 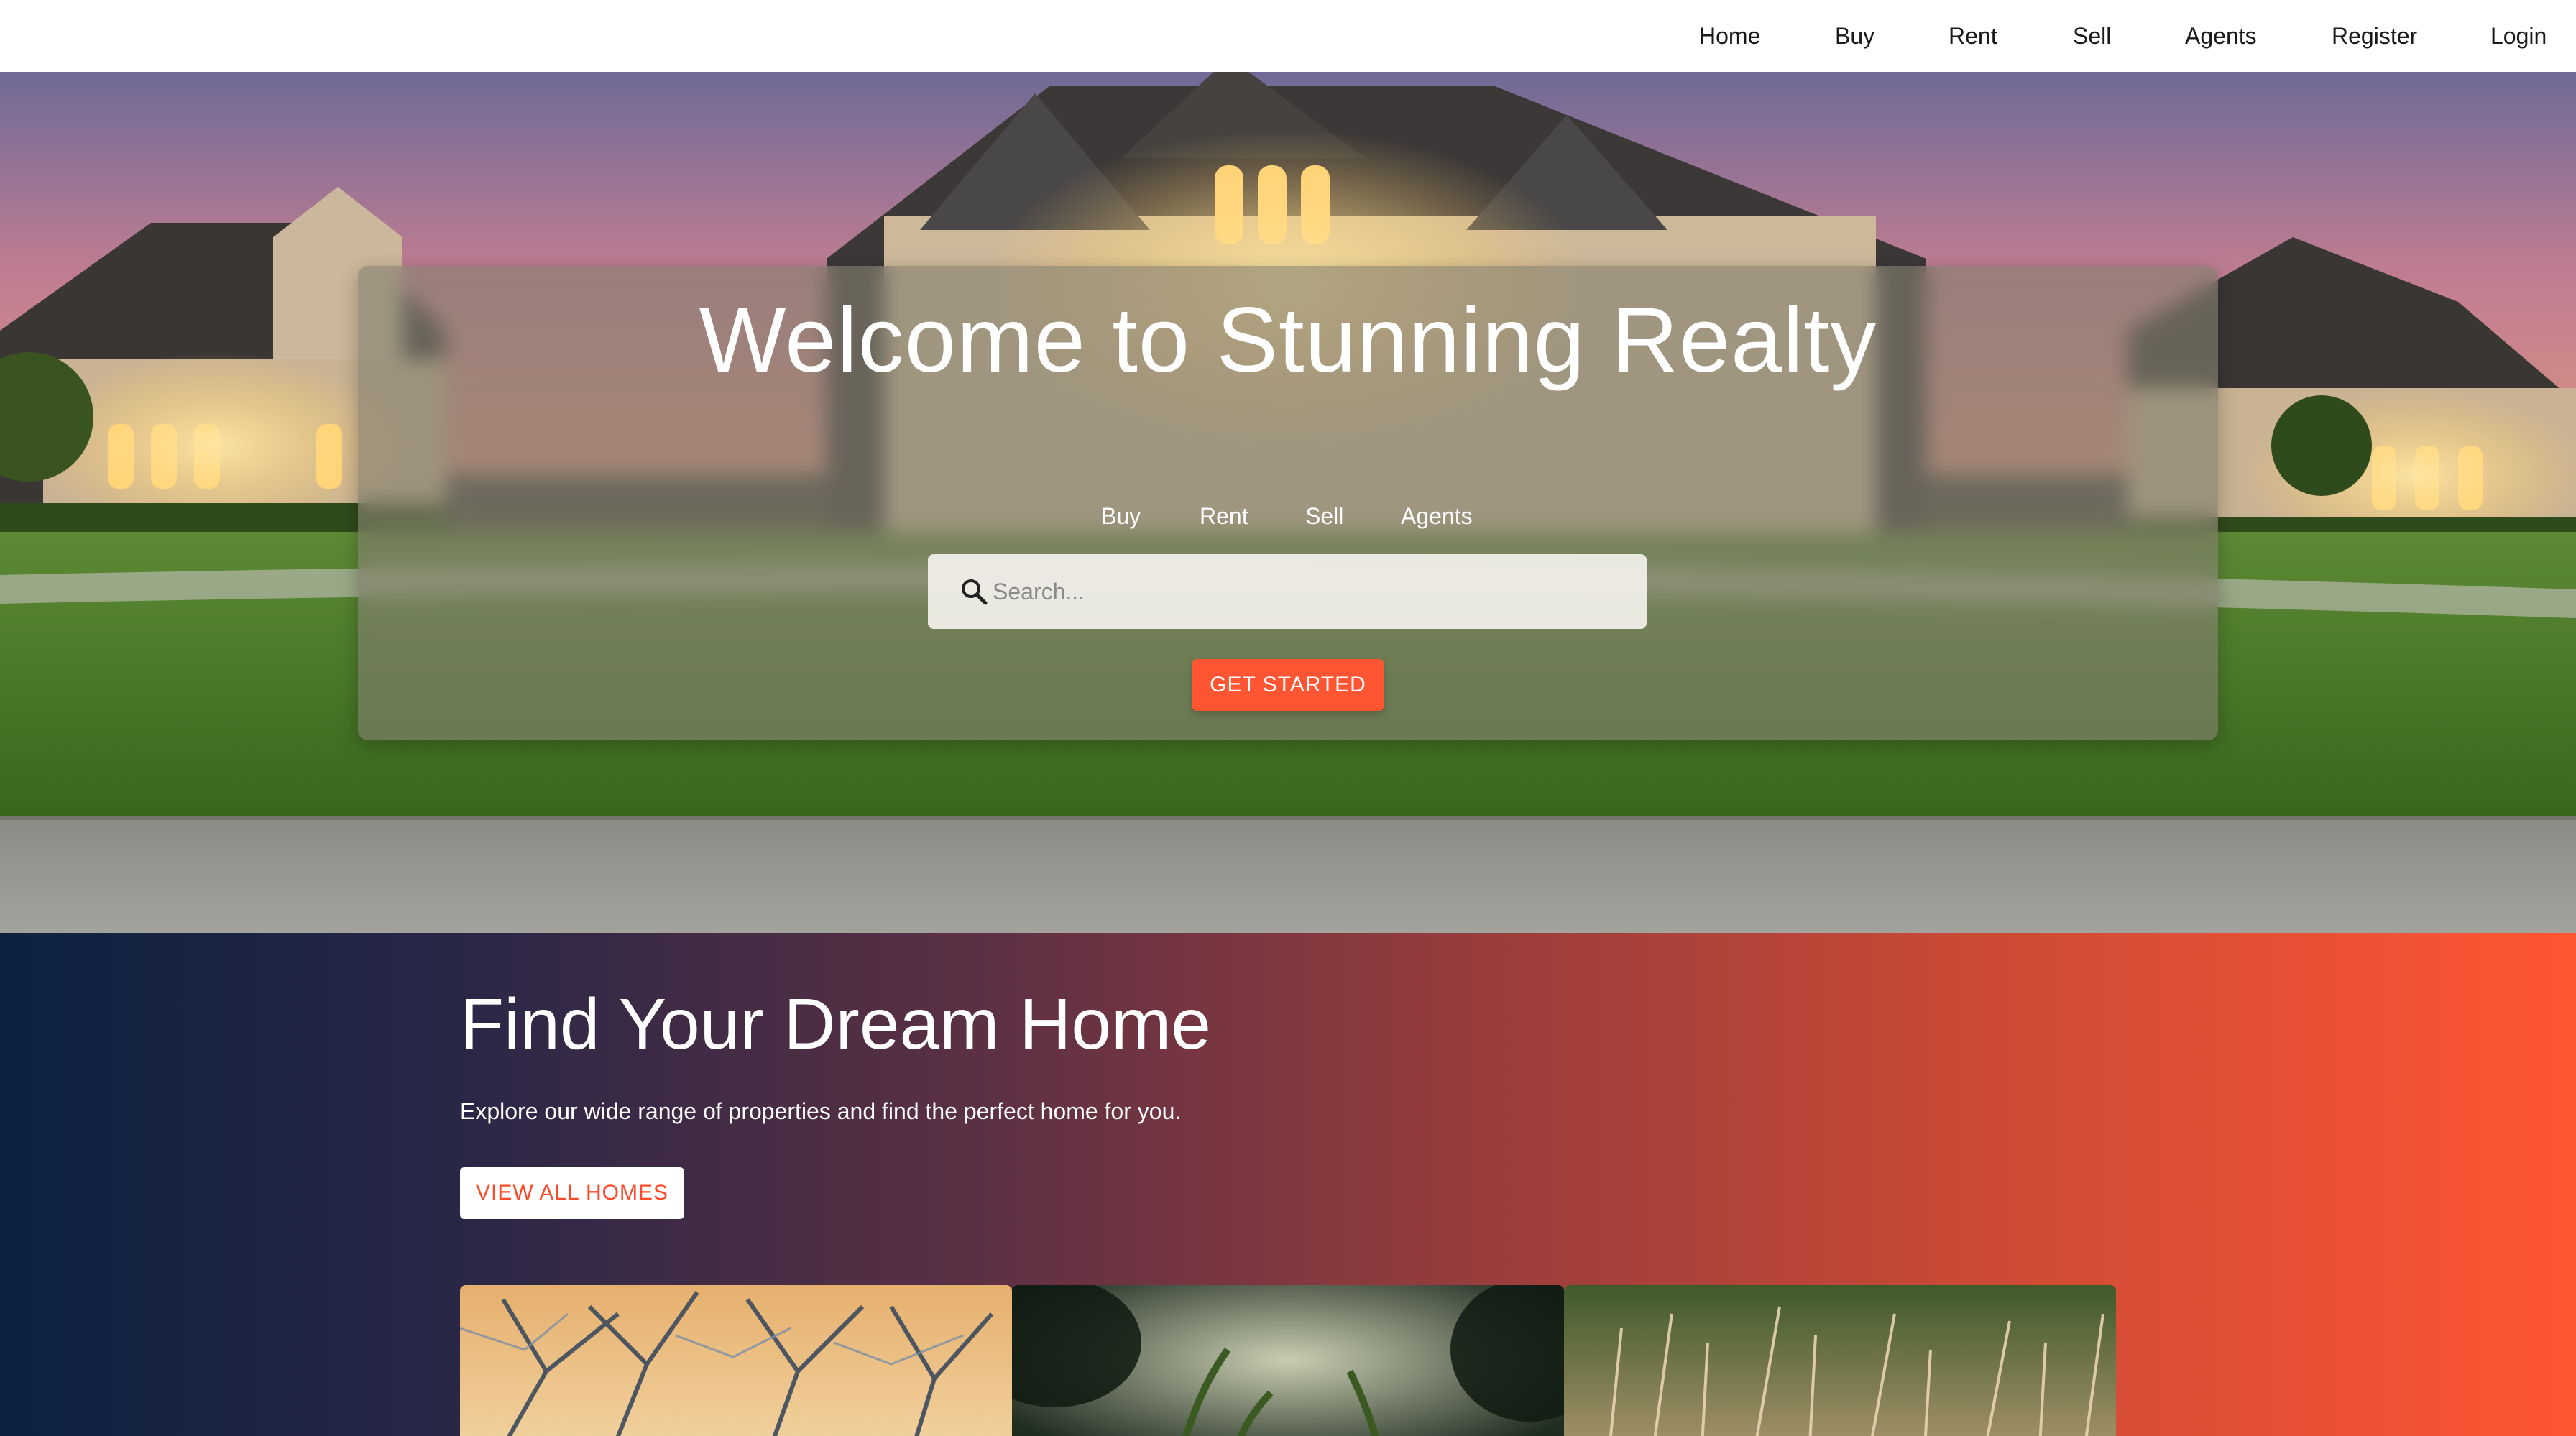 What do you see at coordinates (1121, 517) in the screenshot?
I see `hero-buy-link: Buy` at bounding box center [1121, 517].